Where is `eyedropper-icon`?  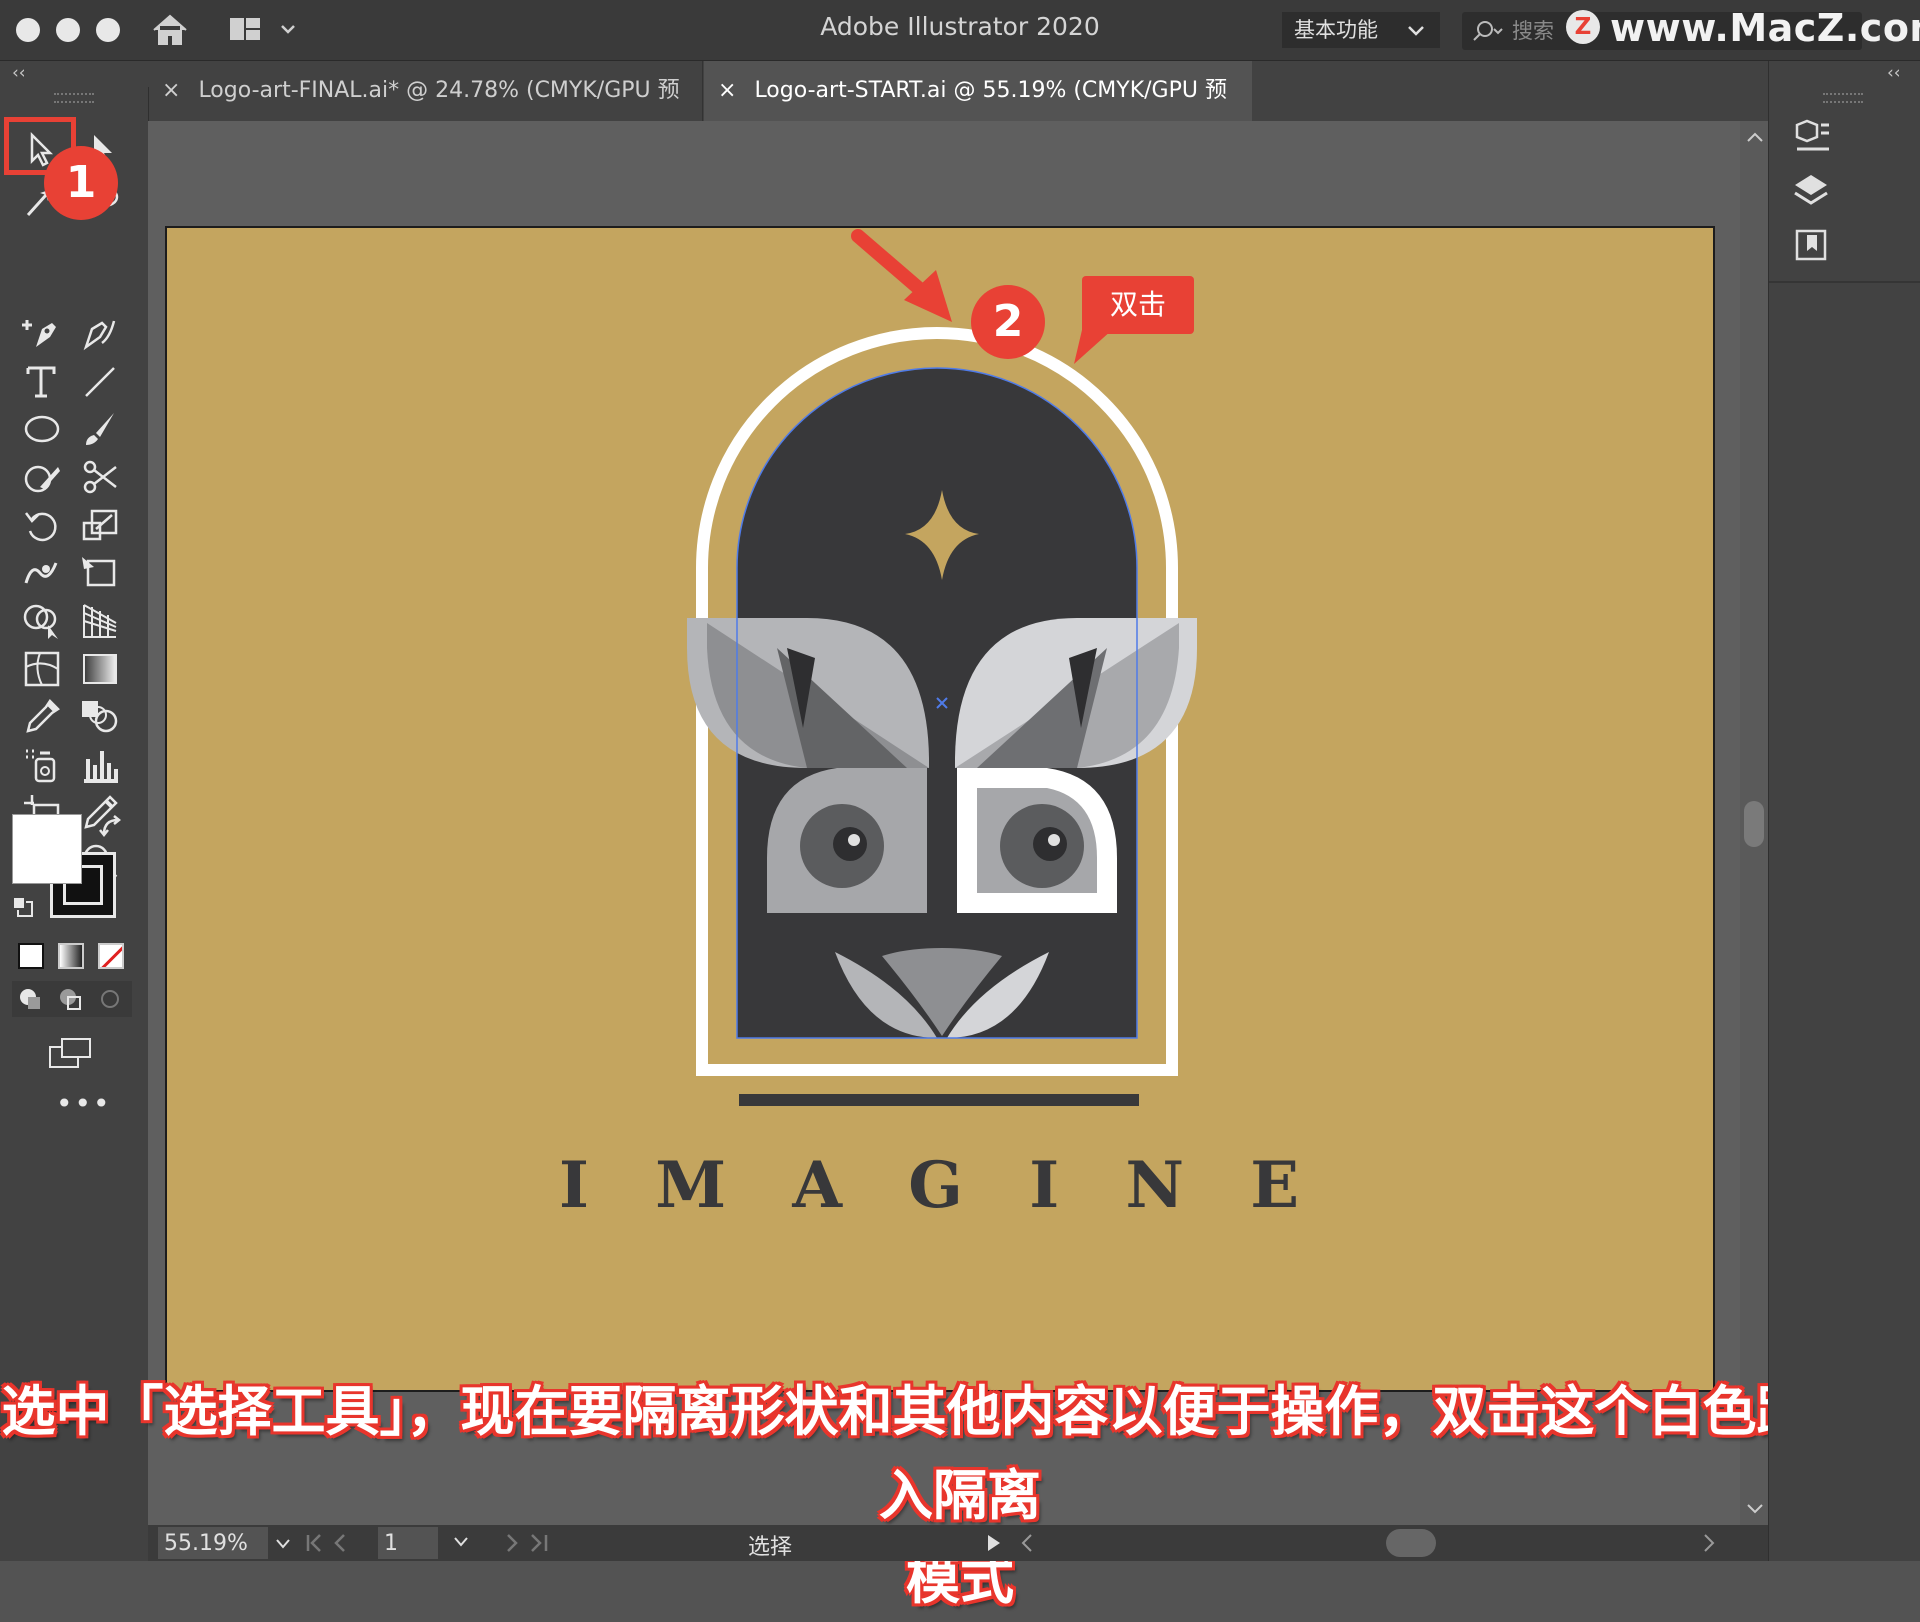
eyedropper-icon is located at coordinates (42, 717).